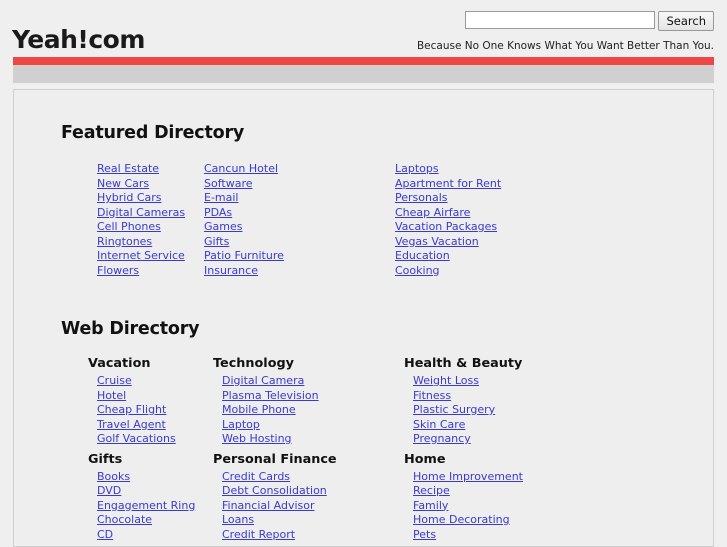  What do you see at coordinates (424, 534) in the screenshot?
I see `category-link: Pets` at bounding box center [424, 534].